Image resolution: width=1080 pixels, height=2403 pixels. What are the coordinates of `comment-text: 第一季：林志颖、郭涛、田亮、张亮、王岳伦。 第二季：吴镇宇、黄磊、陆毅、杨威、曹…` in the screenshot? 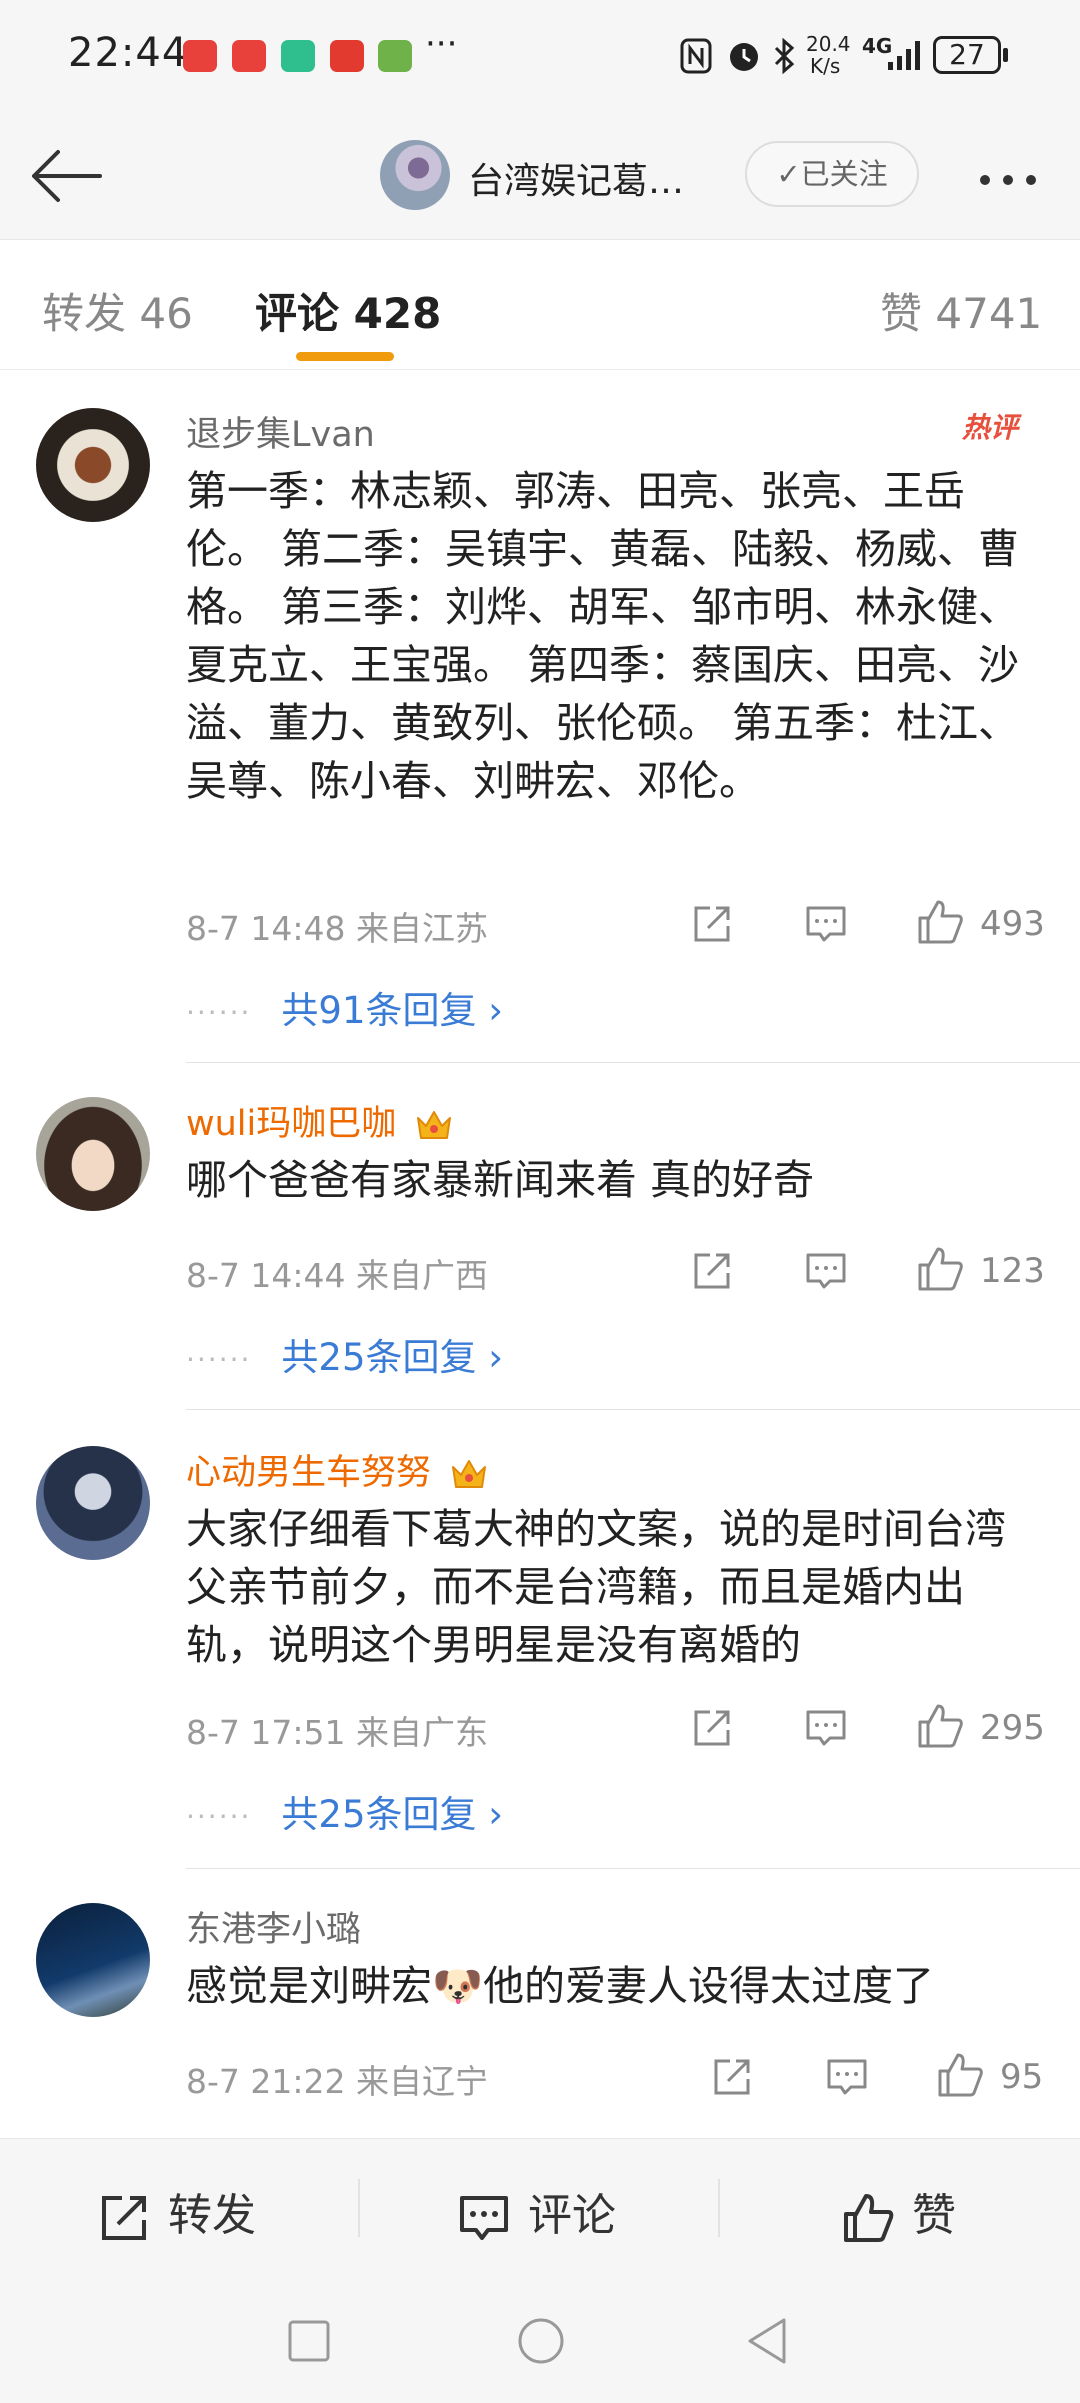 It's located at (603, 636).